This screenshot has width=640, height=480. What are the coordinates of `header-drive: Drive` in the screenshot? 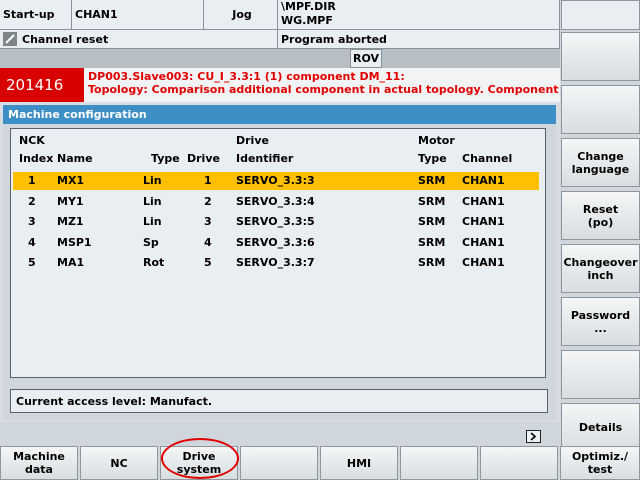 It's located at (203, 158).